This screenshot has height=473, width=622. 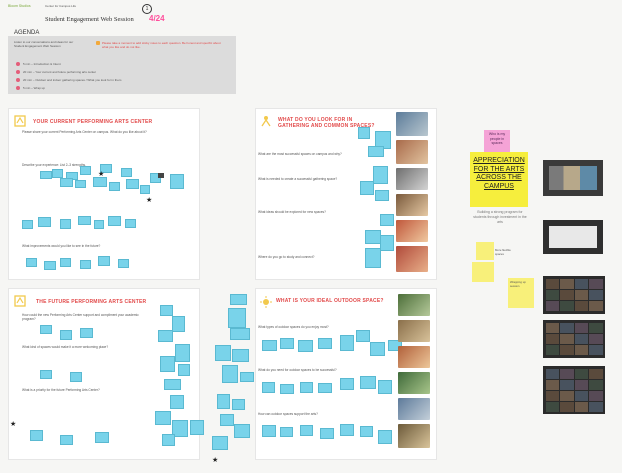 What do you see at coordinates (147, 9) in the screenshot?
I see `note-circle: 1` at bounding box center [147, 9].